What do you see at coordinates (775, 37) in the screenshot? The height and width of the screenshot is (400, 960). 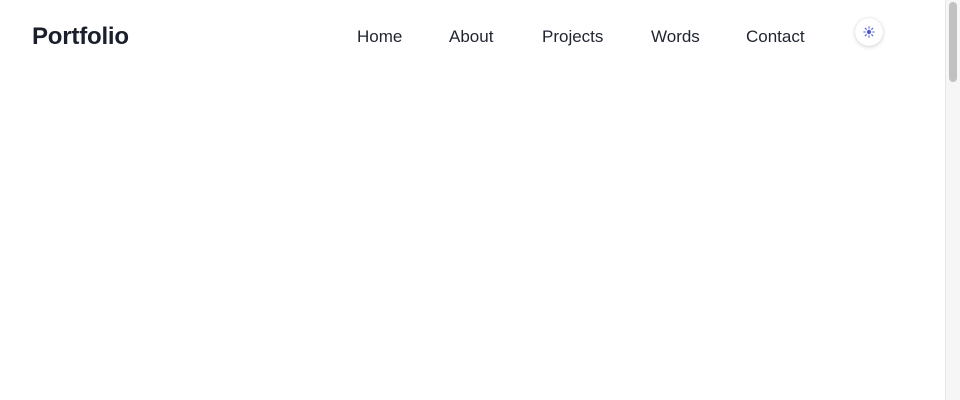 I see `nav-link-contact: Contact` at bounding box center [775, 37].